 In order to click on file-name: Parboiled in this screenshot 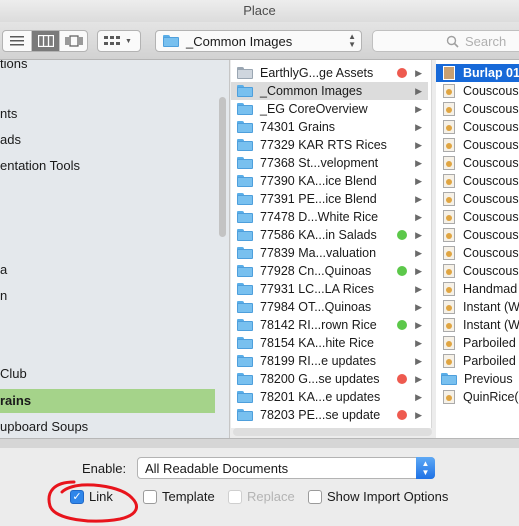, I will do `click(489, 361)`.